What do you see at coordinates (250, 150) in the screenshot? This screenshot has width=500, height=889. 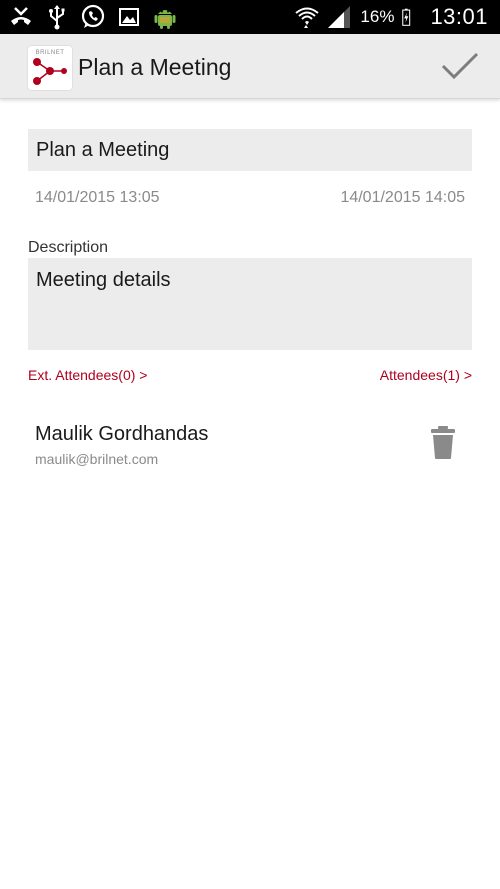 I see `meeting-title-input` at bounding box center [250, 150].